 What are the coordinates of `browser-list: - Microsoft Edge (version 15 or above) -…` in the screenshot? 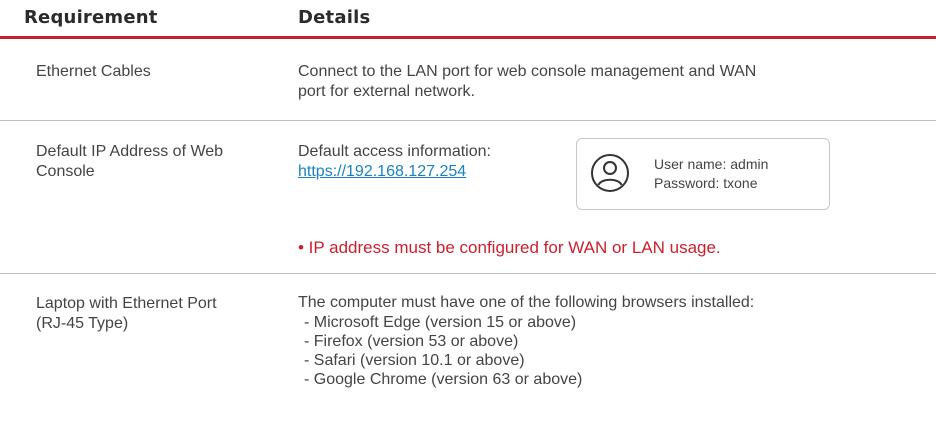 It's located at (440, 351).